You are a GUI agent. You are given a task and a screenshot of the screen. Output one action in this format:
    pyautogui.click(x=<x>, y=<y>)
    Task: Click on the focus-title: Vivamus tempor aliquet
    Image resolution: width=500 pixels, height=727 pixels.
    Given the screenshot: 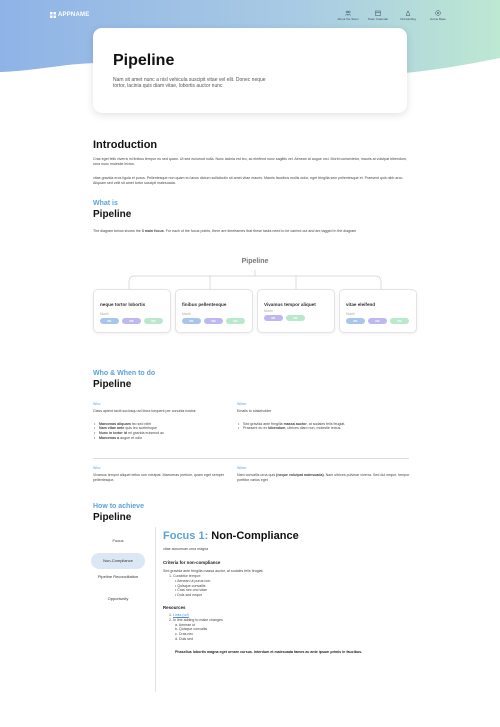 What is the action you would take?
    pyautogui.click(x=290, y=304)
    